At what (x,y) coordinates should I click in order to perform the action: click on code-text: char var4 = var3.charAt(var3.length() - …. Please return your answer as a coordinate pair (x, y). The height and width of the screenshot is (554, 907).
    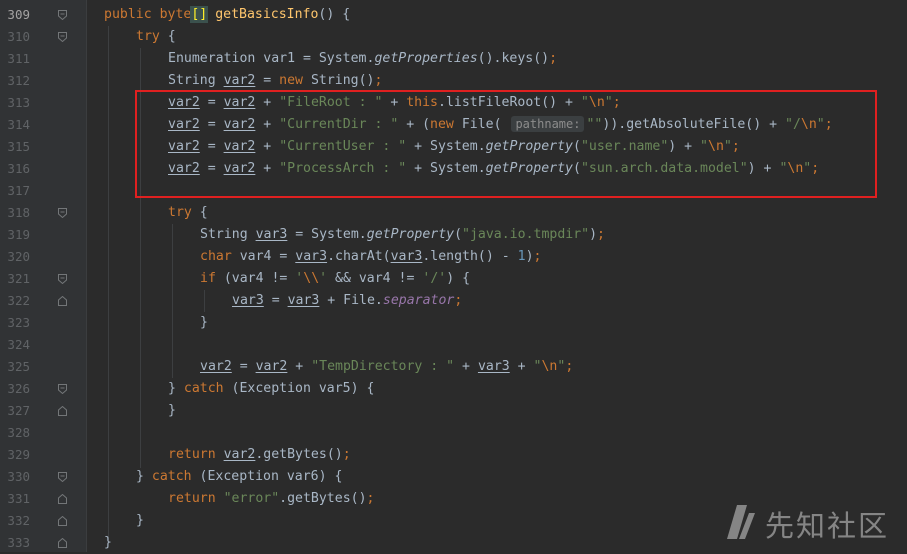
    Looking at the image, I should click on (371, 256).